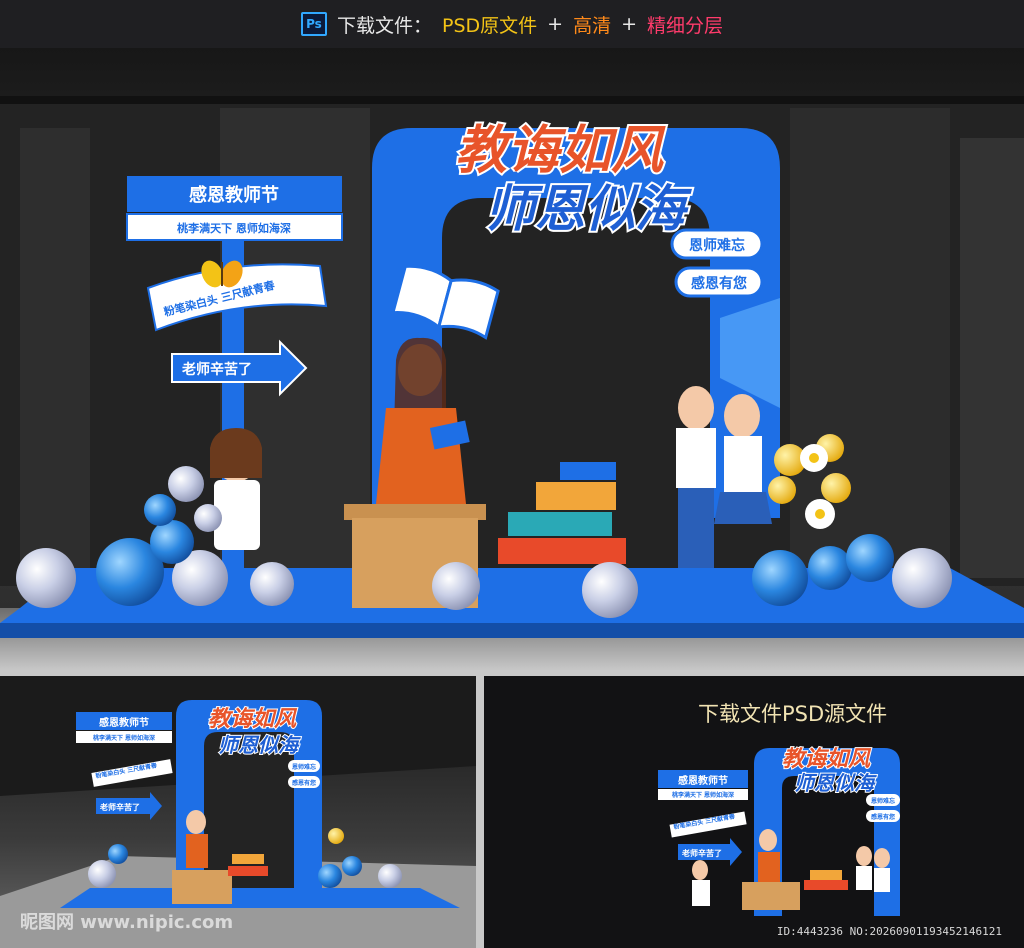  I want to click on small-arrow-label: 老师辛苦了, so click(119, 807).